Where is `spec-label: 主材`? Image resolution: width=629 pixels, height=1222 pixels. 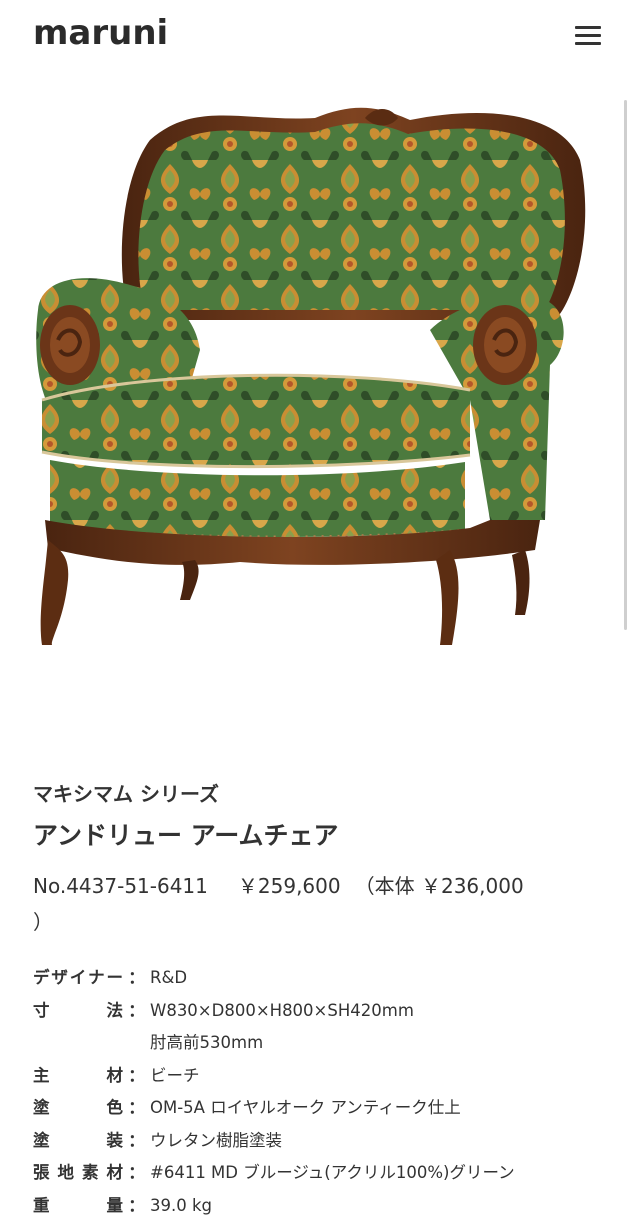
spec-label: 主材 is located at coordinates (78, 1076).